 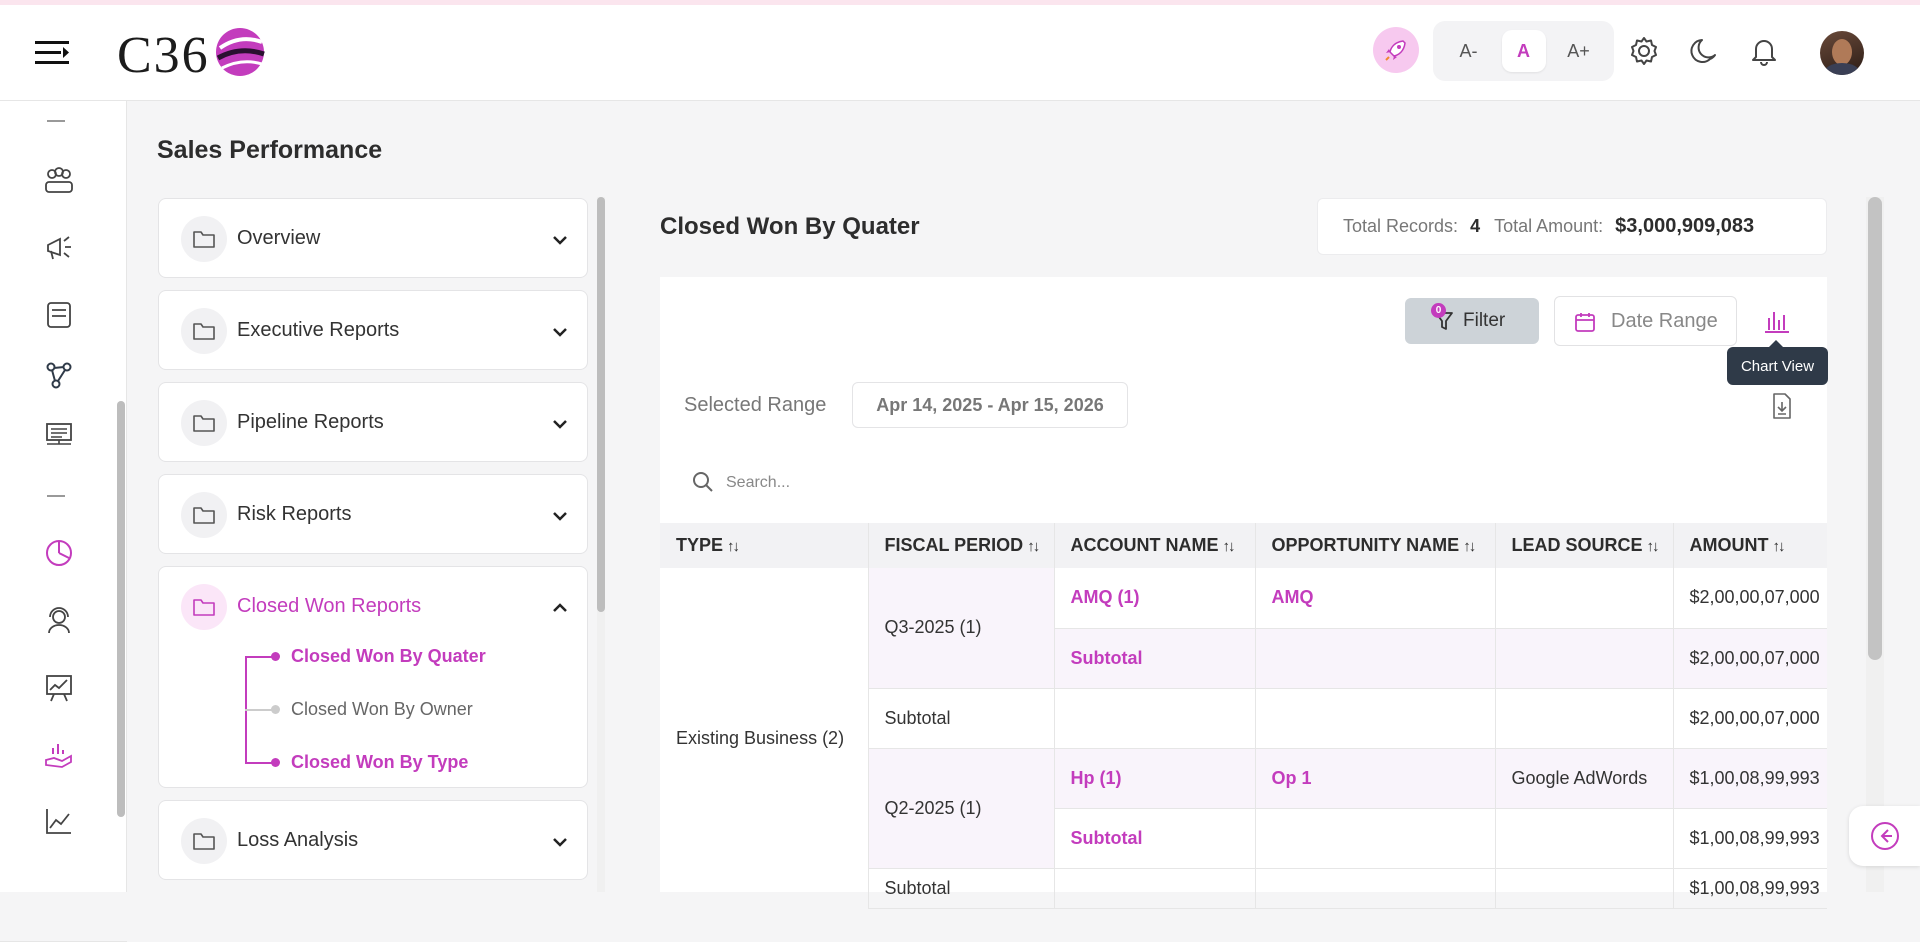 I want to click on bell-icon, so click(x=1764, y=51).